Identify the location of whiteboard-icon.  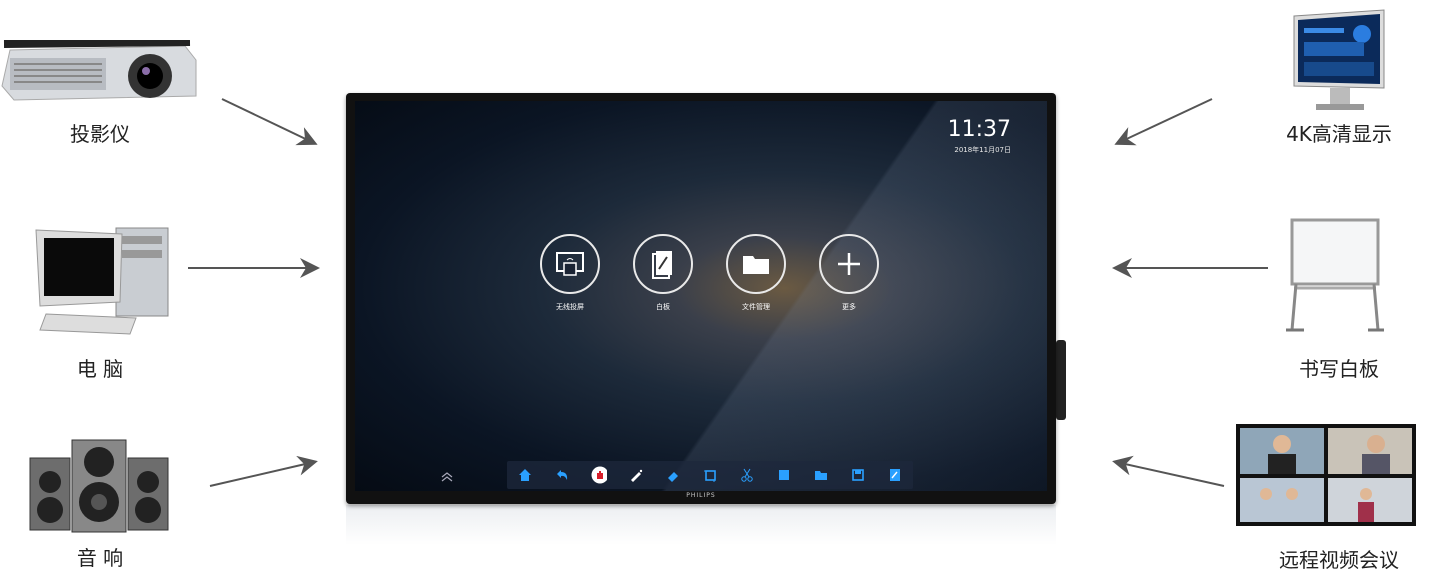
(662, 265).